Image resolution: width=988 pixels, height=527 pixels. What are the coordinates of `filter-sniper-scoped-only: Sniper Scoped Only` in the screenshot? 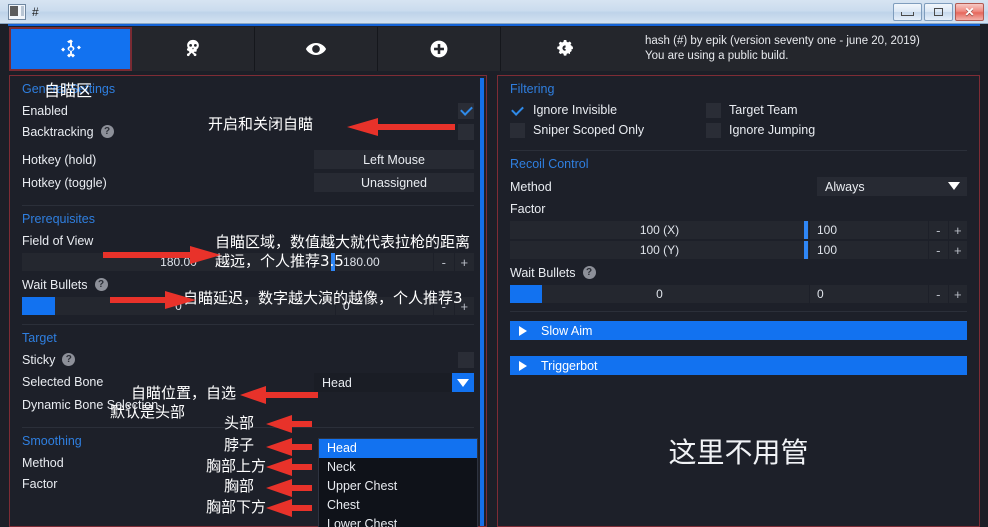 It's located at (608, 130).